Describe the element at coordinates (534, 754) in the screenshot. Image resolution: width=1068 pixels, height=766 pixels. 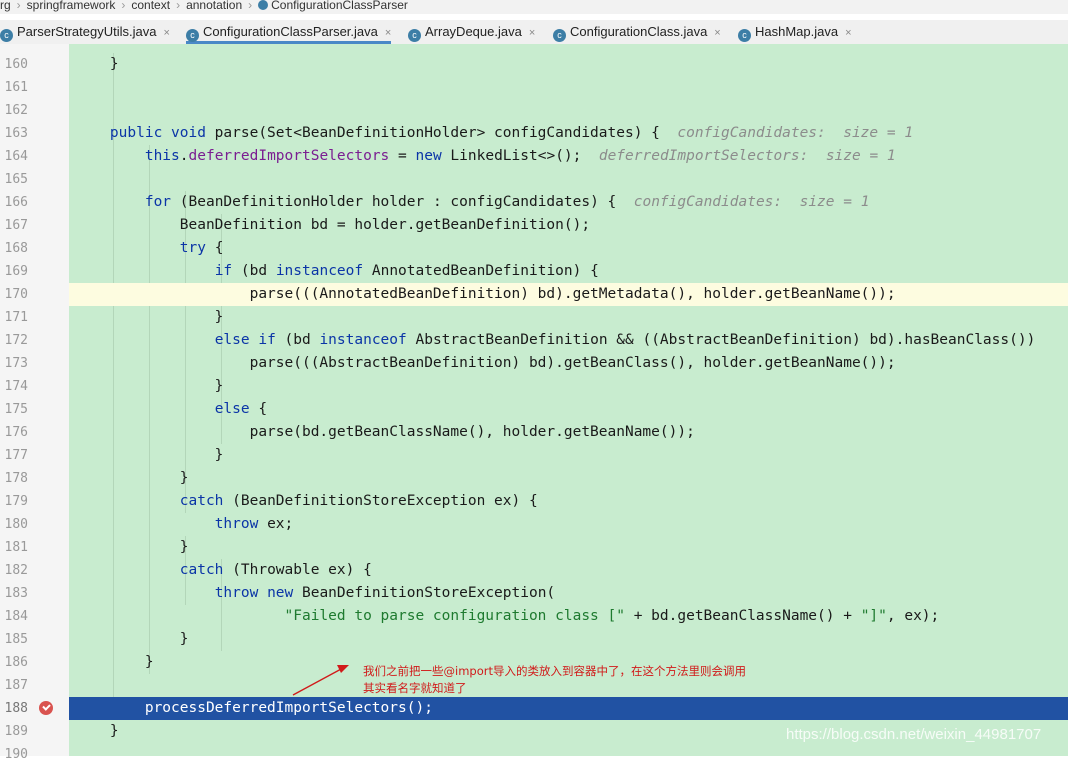
I see `code-line: 190` at that location.